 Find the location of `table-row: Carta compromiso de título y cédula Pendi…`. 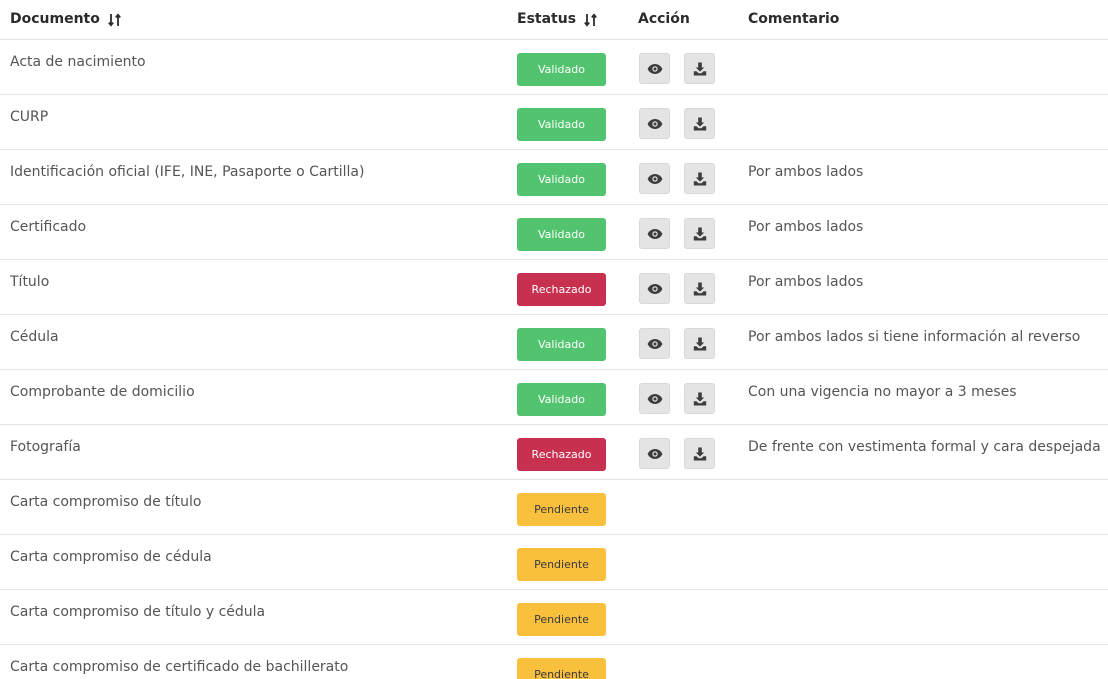

table-row: Carta compromiso de título y cédula Pendi… is located at coordinates (554, 617).